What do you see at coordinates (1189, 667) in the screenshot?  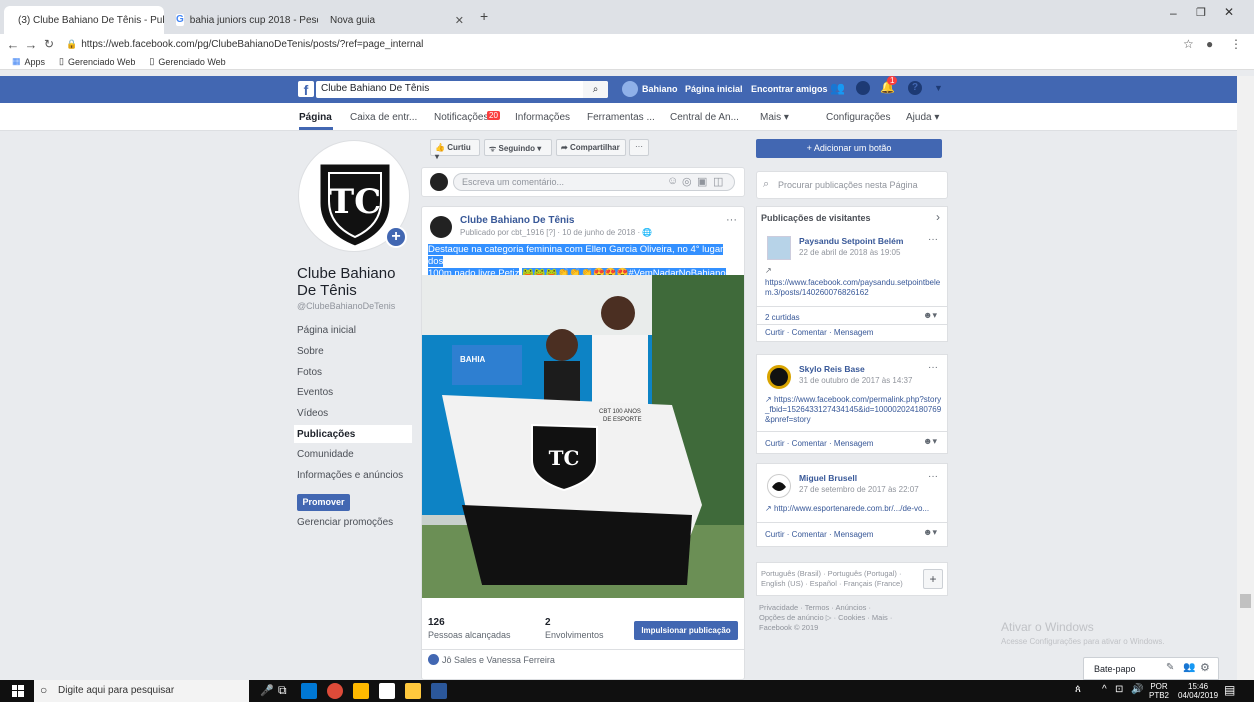 I see `contacts-icon: 👥` at bounding box center [1189, 667].